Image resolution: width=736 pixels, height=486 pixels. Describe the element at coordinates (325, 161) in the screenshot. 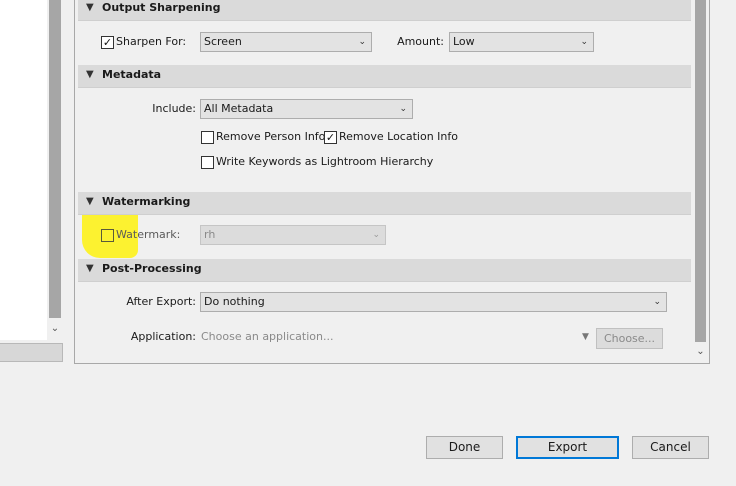

I see `write-keywords-label: Write Keywords as Lightroom Hierarchy` at that location.